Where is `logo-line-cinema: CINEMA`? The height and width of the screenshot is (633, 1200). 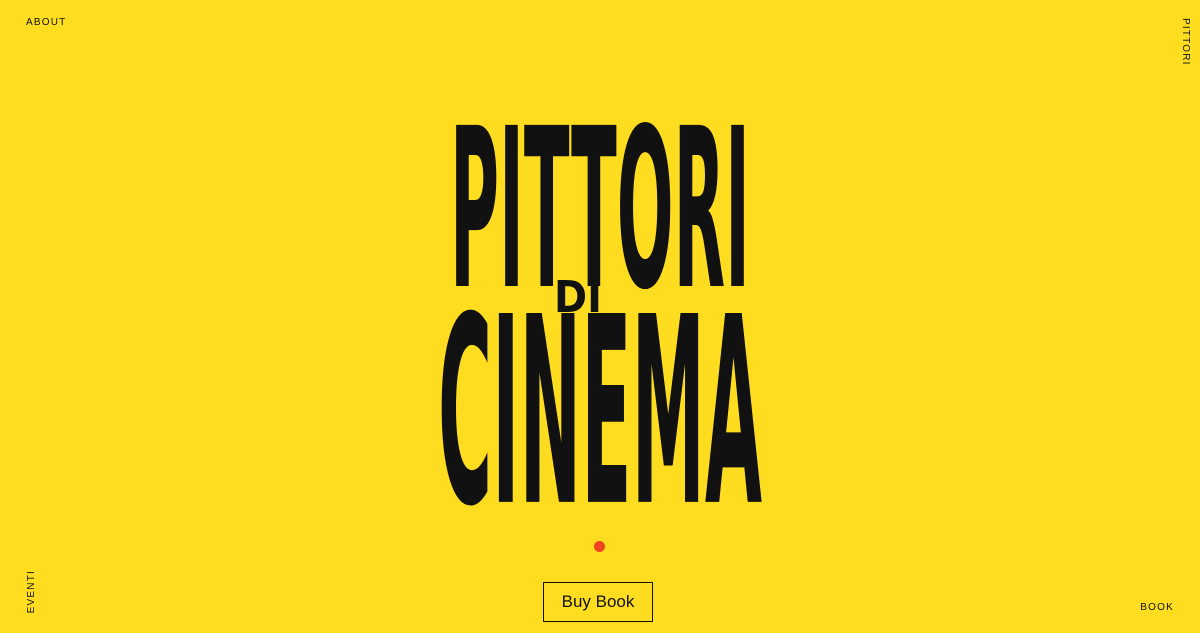 logo-line-cinema: CINEMA is located at coordinates (600, 396).